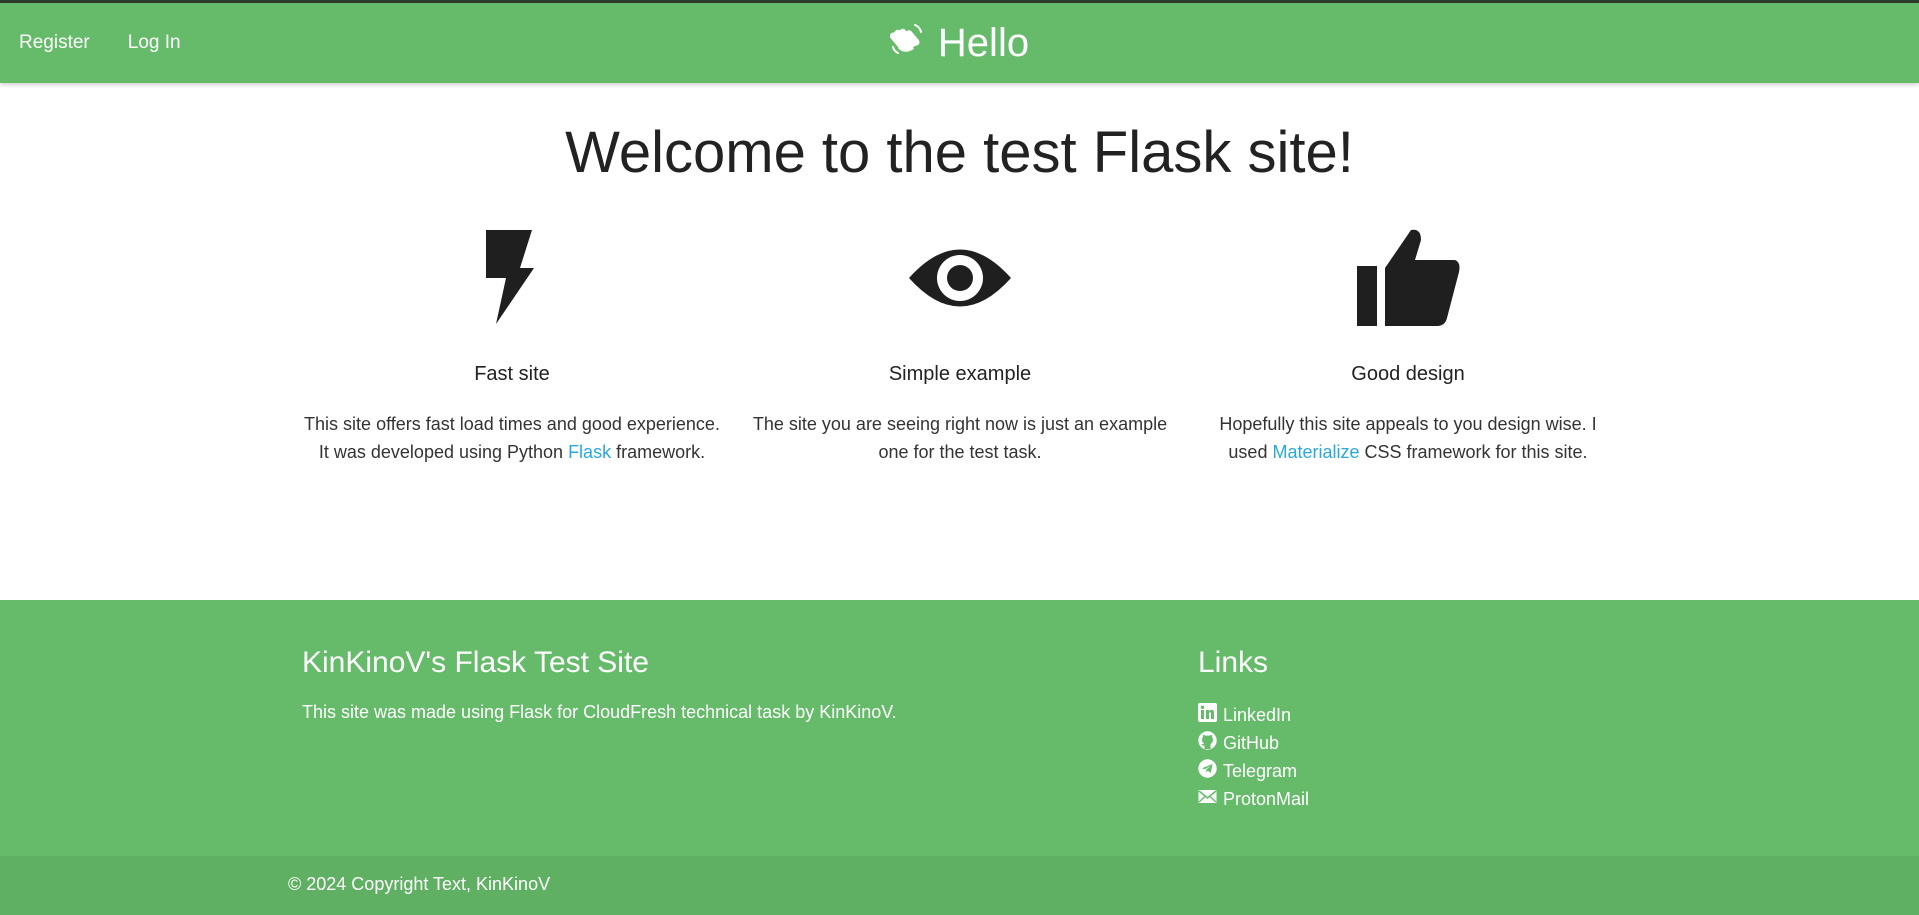  I want to click on feature-text-part: framework., so click(658, 452).